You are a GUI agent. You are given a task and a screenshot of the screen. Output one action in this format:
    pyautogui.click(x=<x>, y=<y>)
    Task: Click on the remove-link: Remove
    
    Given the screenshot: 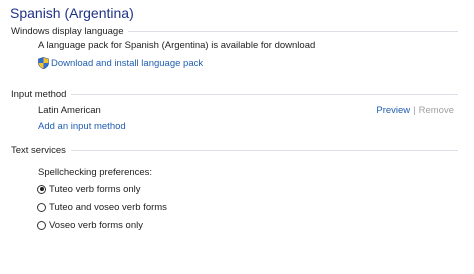 What is the action you would take?
    pyautogui.click(x=436, y=110)
    